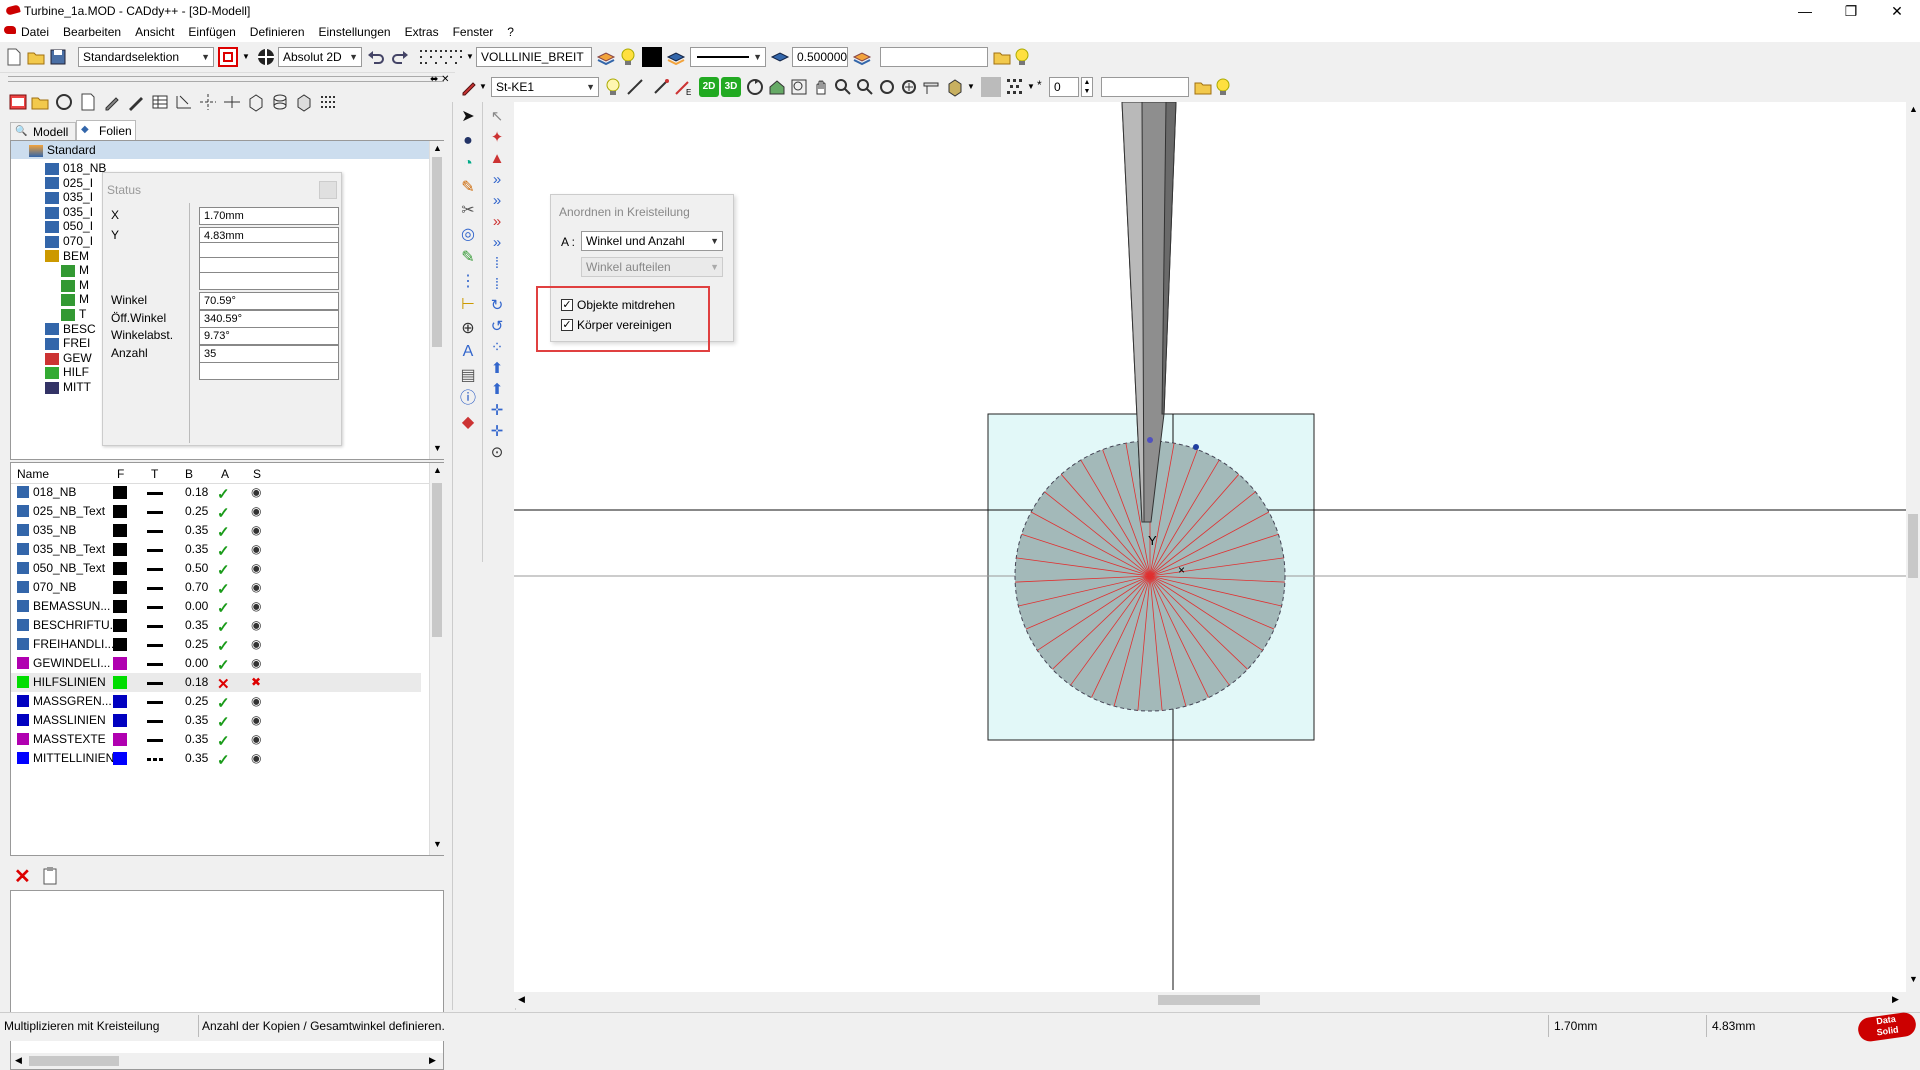 The image size is (1920, 1070). Describe the element at coordinates (843, 87) in the screenshot. I see `zoom-in-icon` at that location.